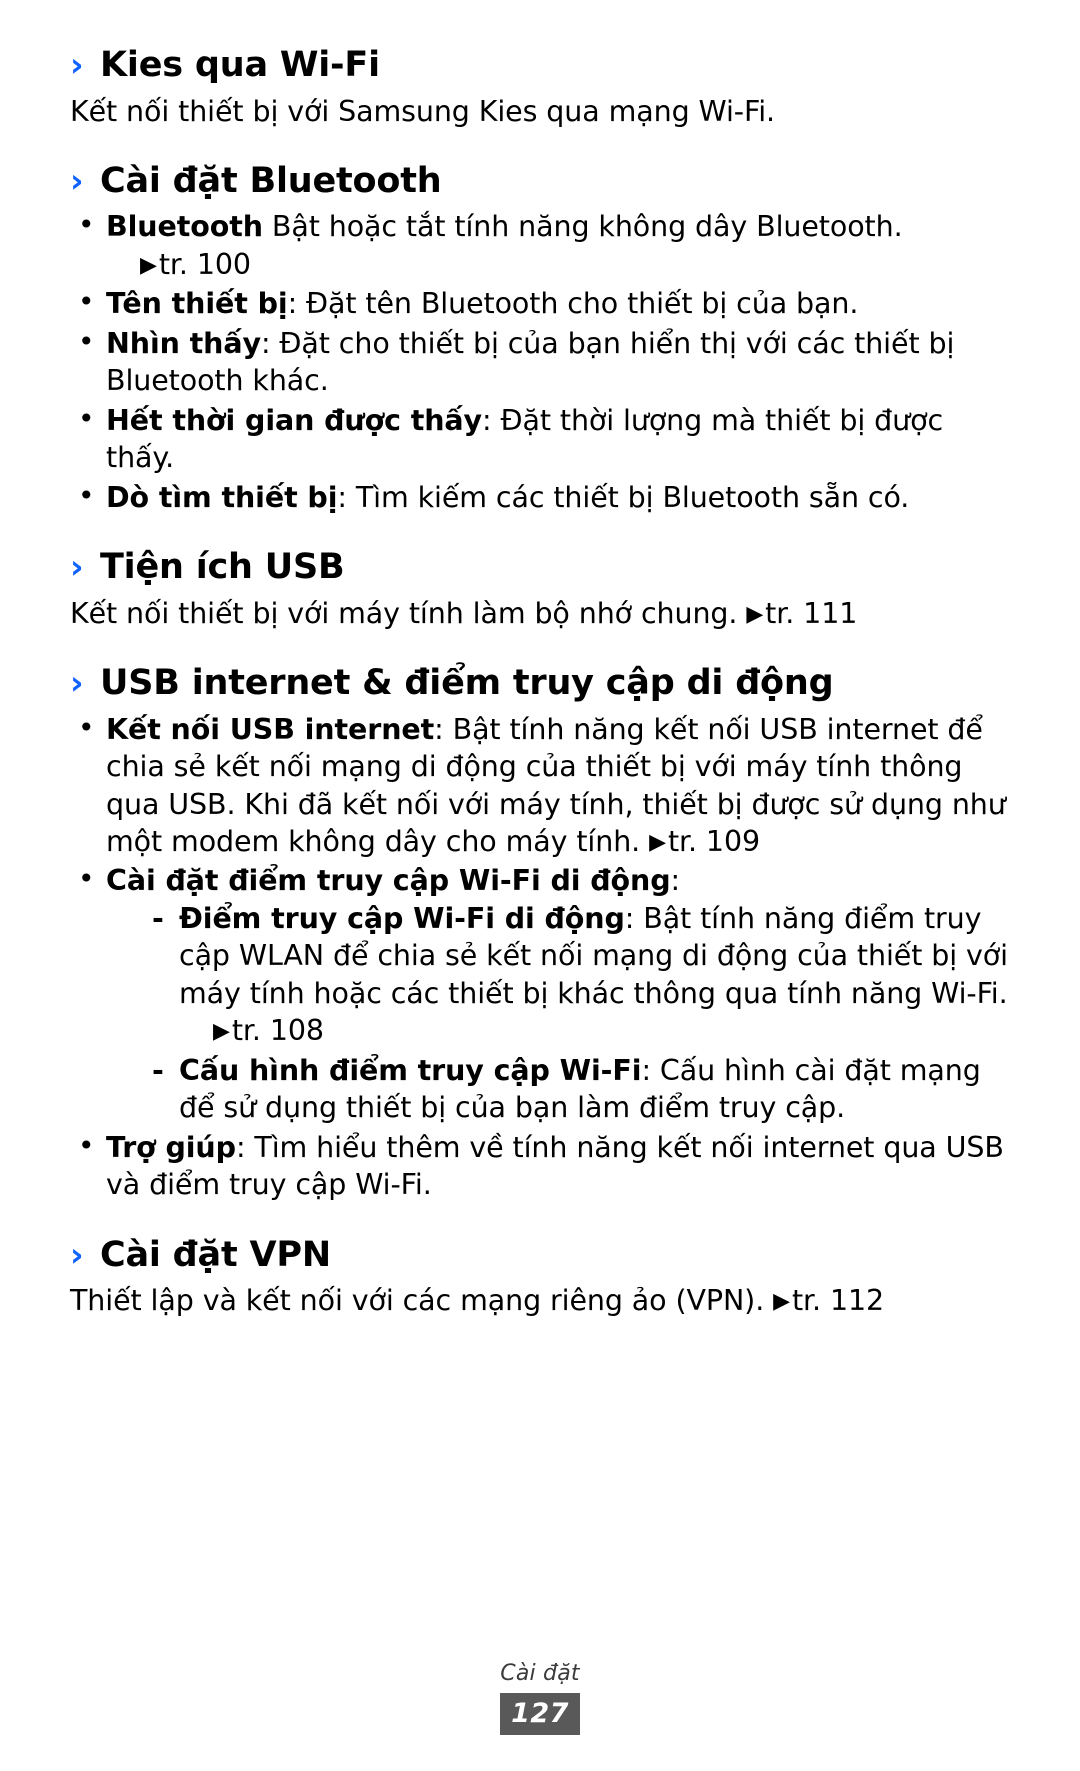  What do you see at coordinates (197, 304) in the screenshot?
I see `term-label: Tên thiết bị` at bounding box center [197, 304].